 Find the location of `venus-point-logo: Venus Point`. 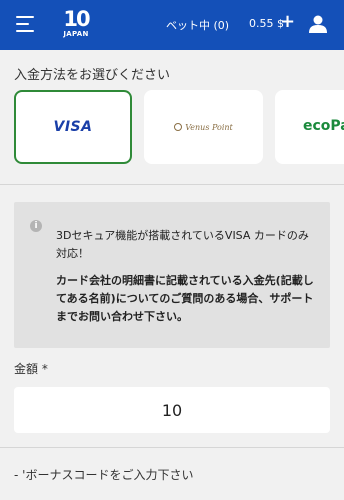

venus-point-logo: Venus Point is located at coordinates (203, 127).